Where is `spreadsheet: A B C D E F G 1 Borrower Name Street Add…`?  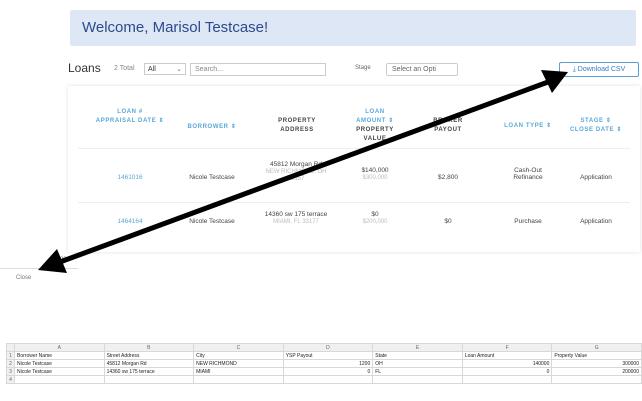 spreadsheet: A B C D E F G 1 Borrower Name Street Add… is located at coordinates (324, 365).